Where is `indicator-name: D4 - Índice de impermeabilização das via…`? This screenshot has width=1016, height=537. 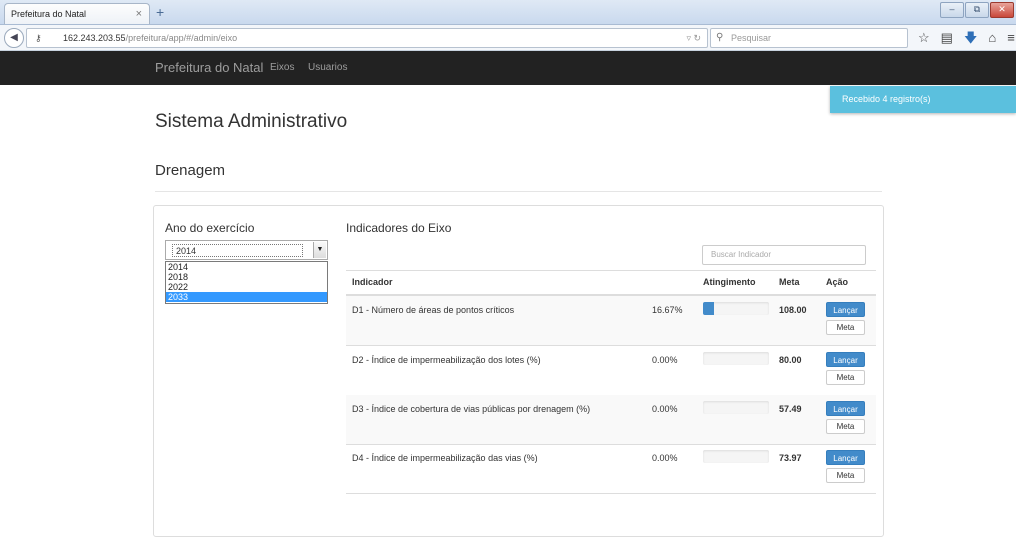 indicator-name: D4 - Índice de impermeabilização das via… is located at coordinates (445, 458).